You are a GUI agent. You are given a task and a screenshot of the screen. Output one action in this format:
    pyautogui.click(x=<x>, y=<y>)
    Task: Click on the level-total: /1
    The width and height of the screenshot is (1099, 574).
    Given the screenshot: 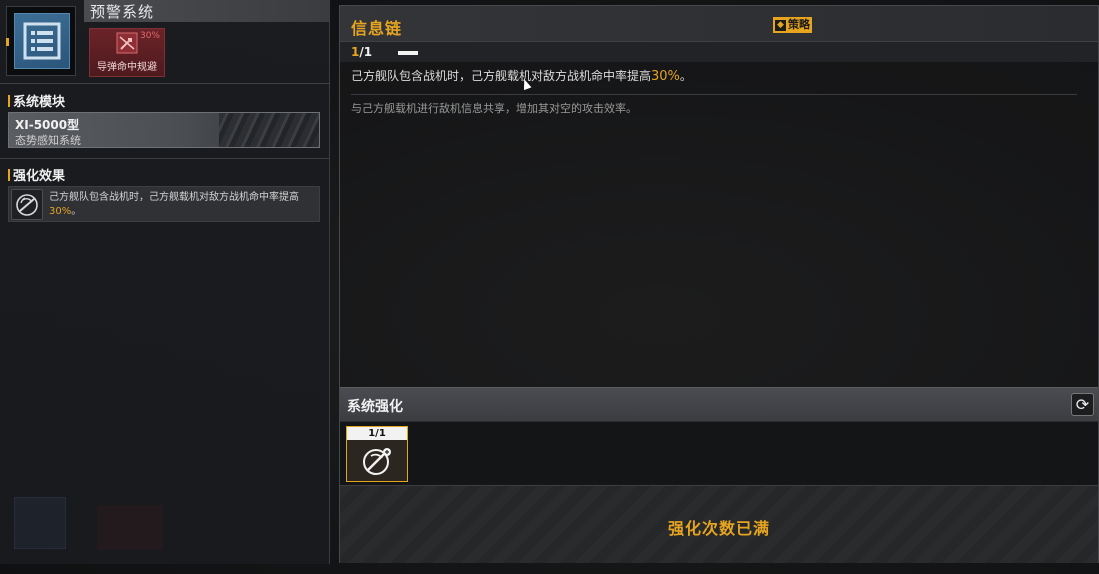 What is the action you would take?
    pyautogui.click(x=366, y=52)
    